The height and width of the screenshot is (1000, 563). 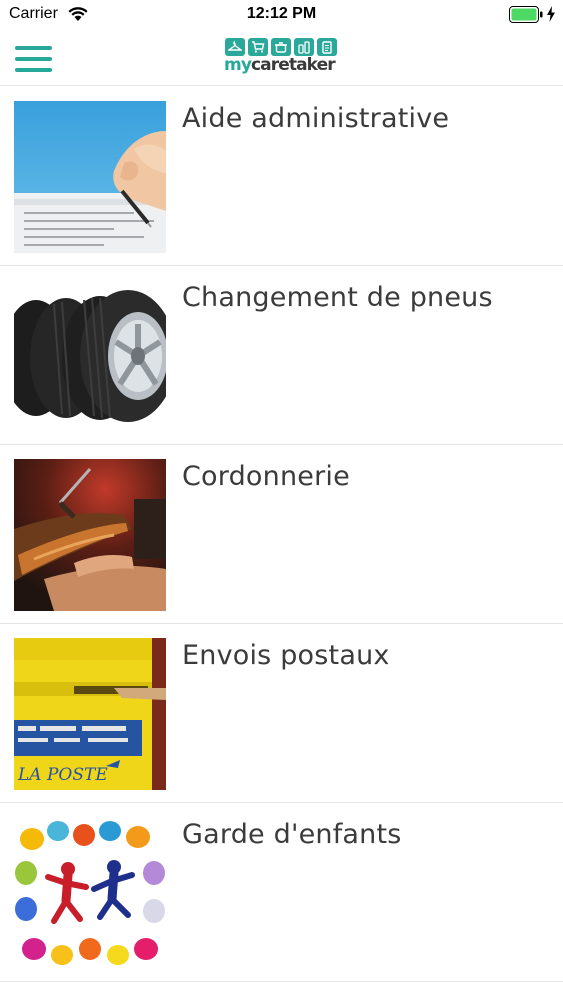 I want to click on hamburger-menu-icon, so click(x=34, y=57).